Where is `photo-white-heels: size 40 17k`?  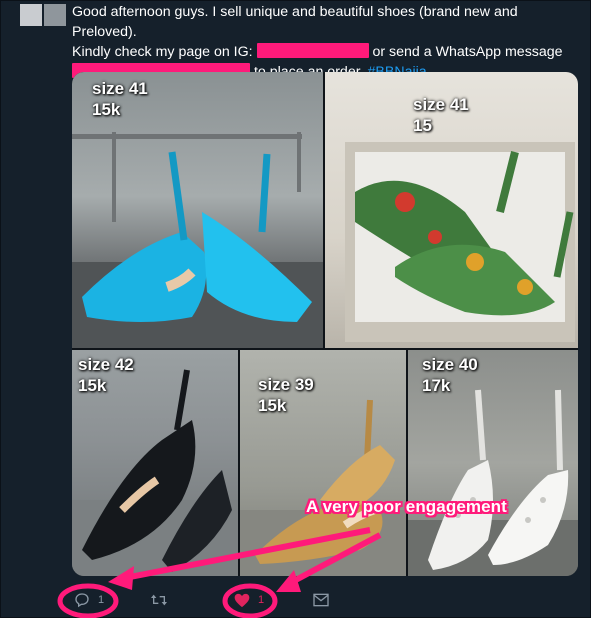 photo-white-heels: size 40 17k is located at coordinates (493, 463).